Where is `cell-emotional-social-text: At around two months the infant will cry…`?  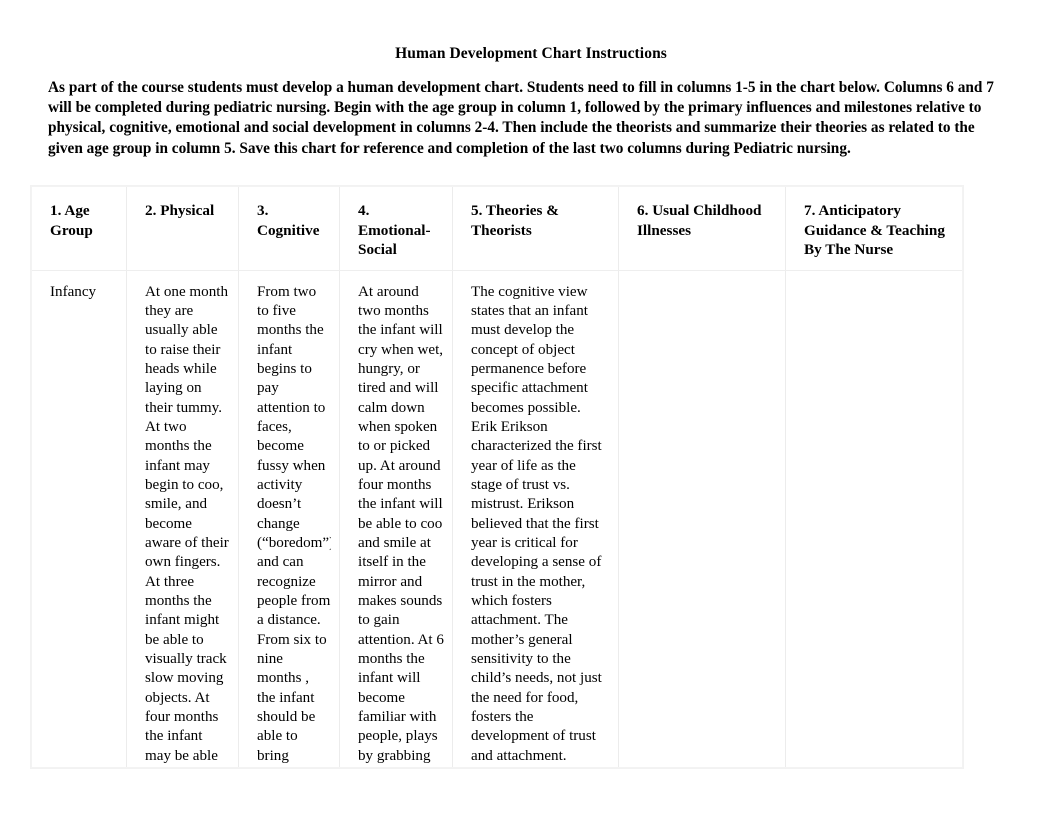 cell-emotional-social-text: At around two months the infant will cry… is located at coordinates (401, 526).